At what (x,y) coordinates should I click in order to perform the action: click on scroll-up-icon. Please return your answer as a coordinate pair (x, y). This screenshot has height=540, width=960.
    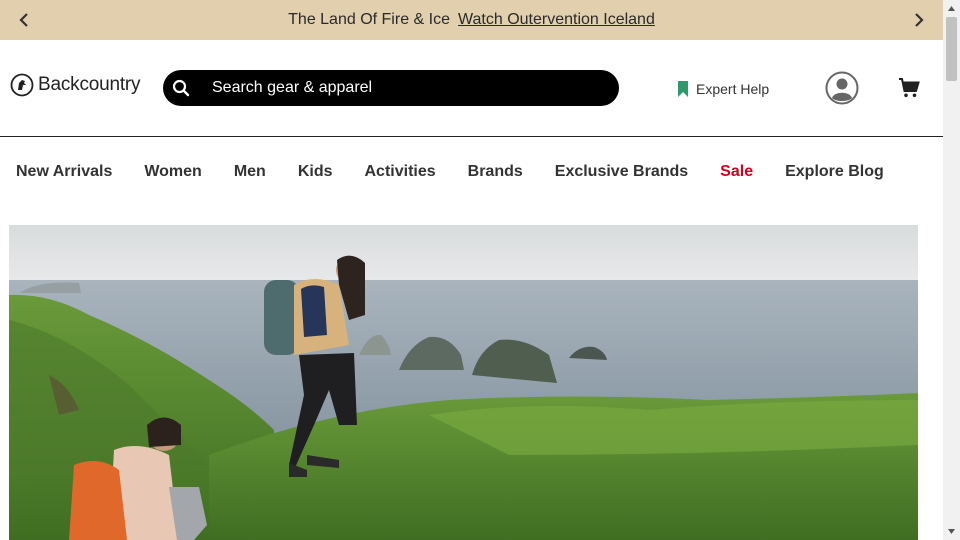
    Looking at the image, I should click on (951, 8).